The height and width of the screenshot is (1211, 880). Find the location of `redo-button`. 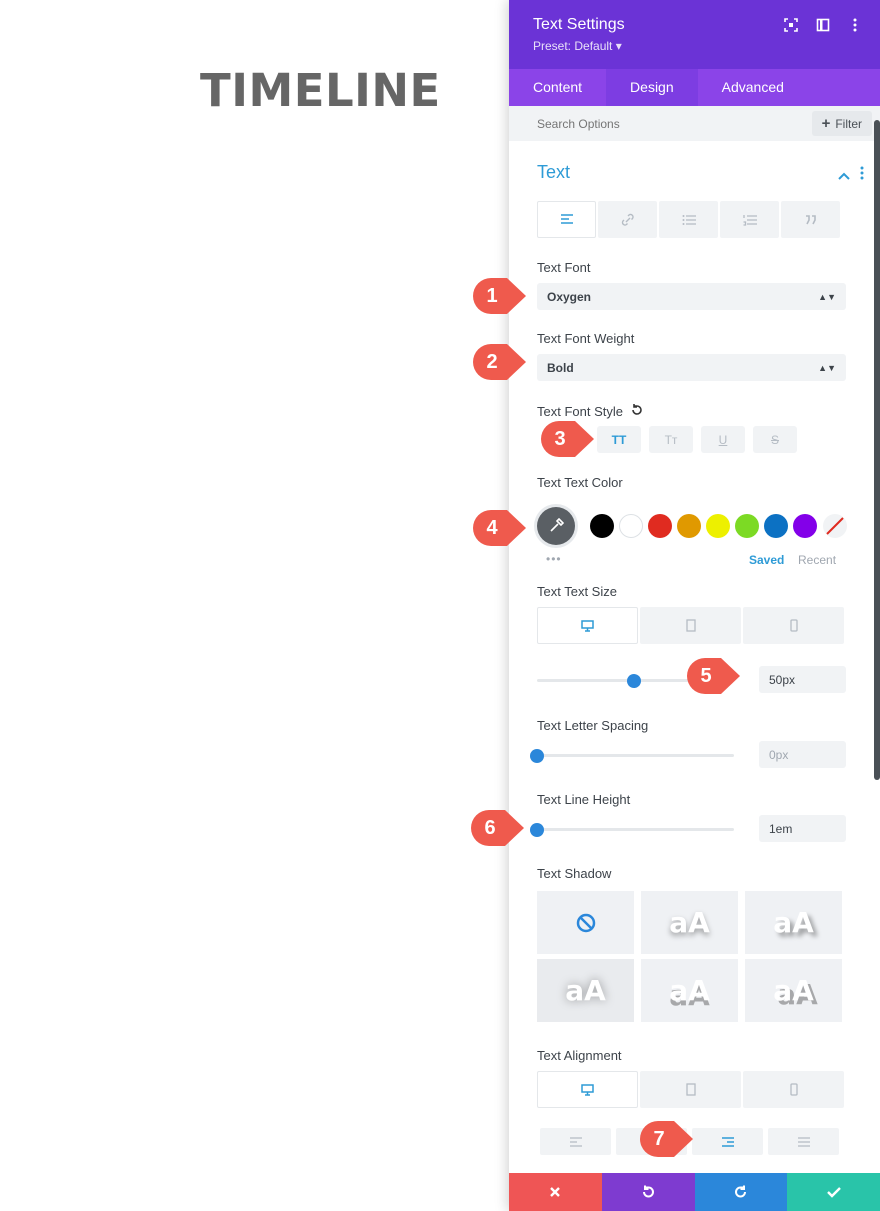

redo-button is located at coordinates (741, 1192).